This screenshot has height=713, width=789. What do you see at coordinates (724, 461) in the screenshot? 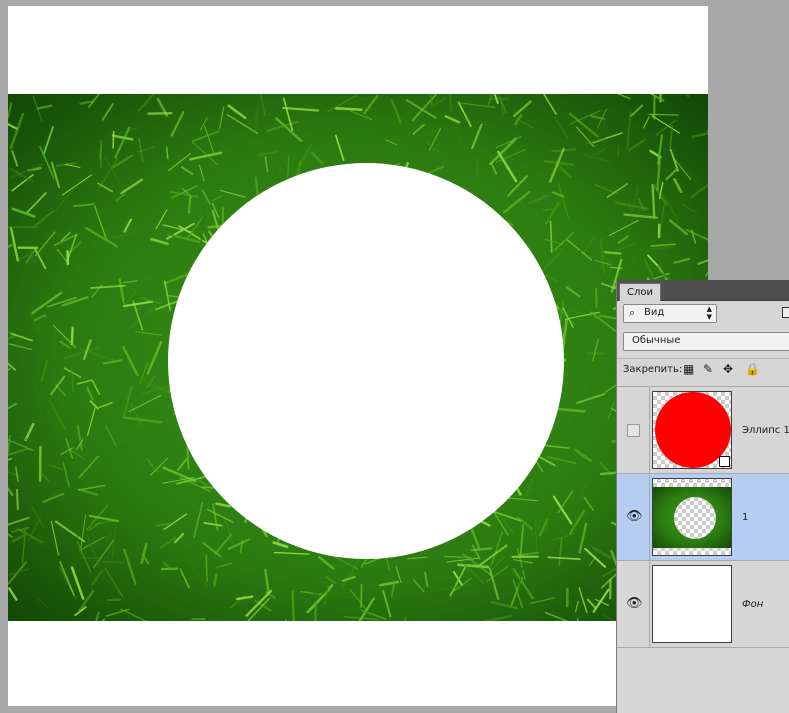
I see `vector-shape-icon` at bounding box center [724, 461].